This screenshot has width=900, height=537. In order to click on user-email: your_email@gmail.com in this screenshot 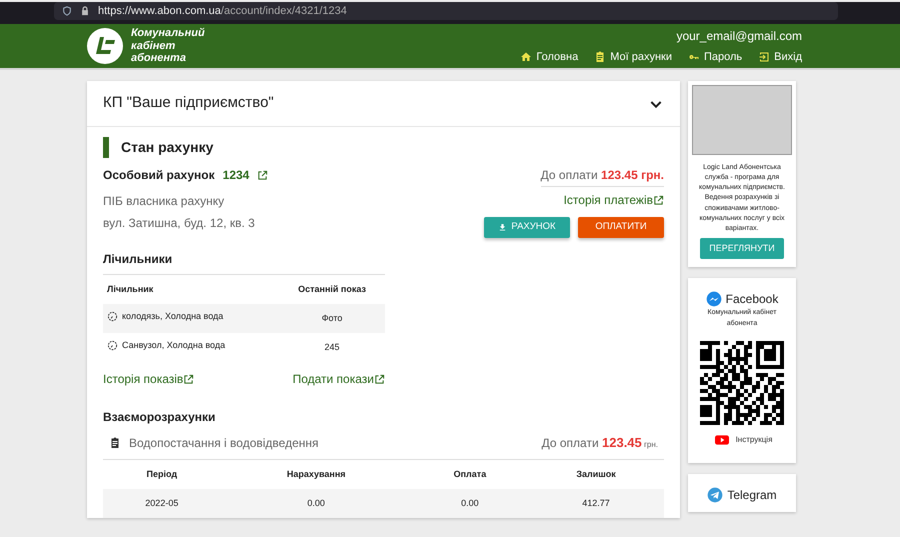, I will do `click(739, 36)`.